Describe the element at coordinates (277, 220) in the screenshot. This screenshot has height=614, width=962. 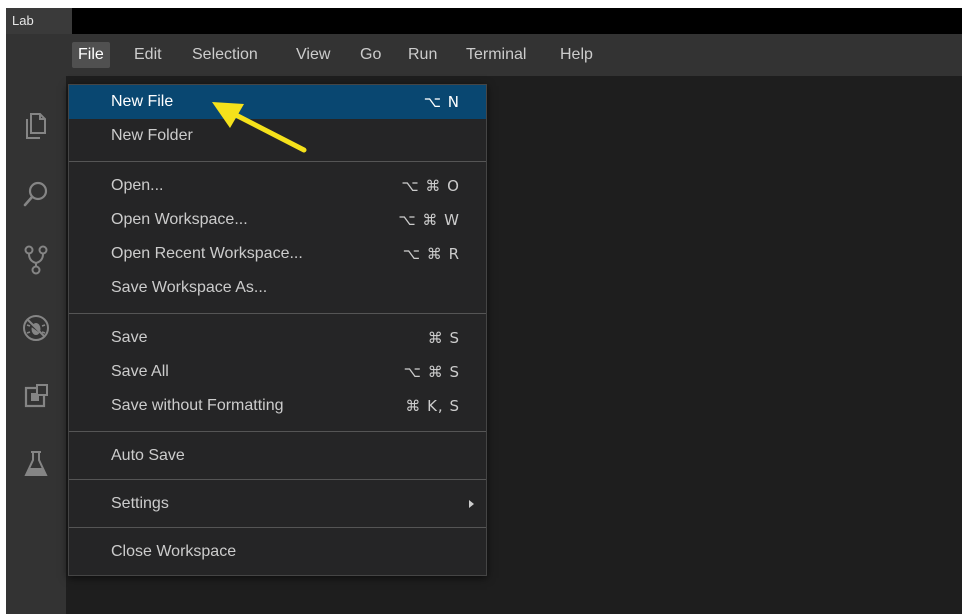
I see `menu-item-open-workspace: Open Workspace... ⌥ ⌘ W` at that location.